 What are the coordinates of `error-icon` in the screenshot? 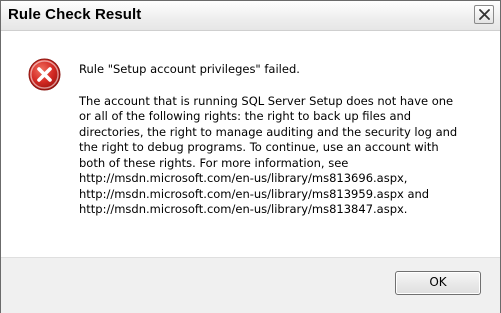 It's located at (44, 74).